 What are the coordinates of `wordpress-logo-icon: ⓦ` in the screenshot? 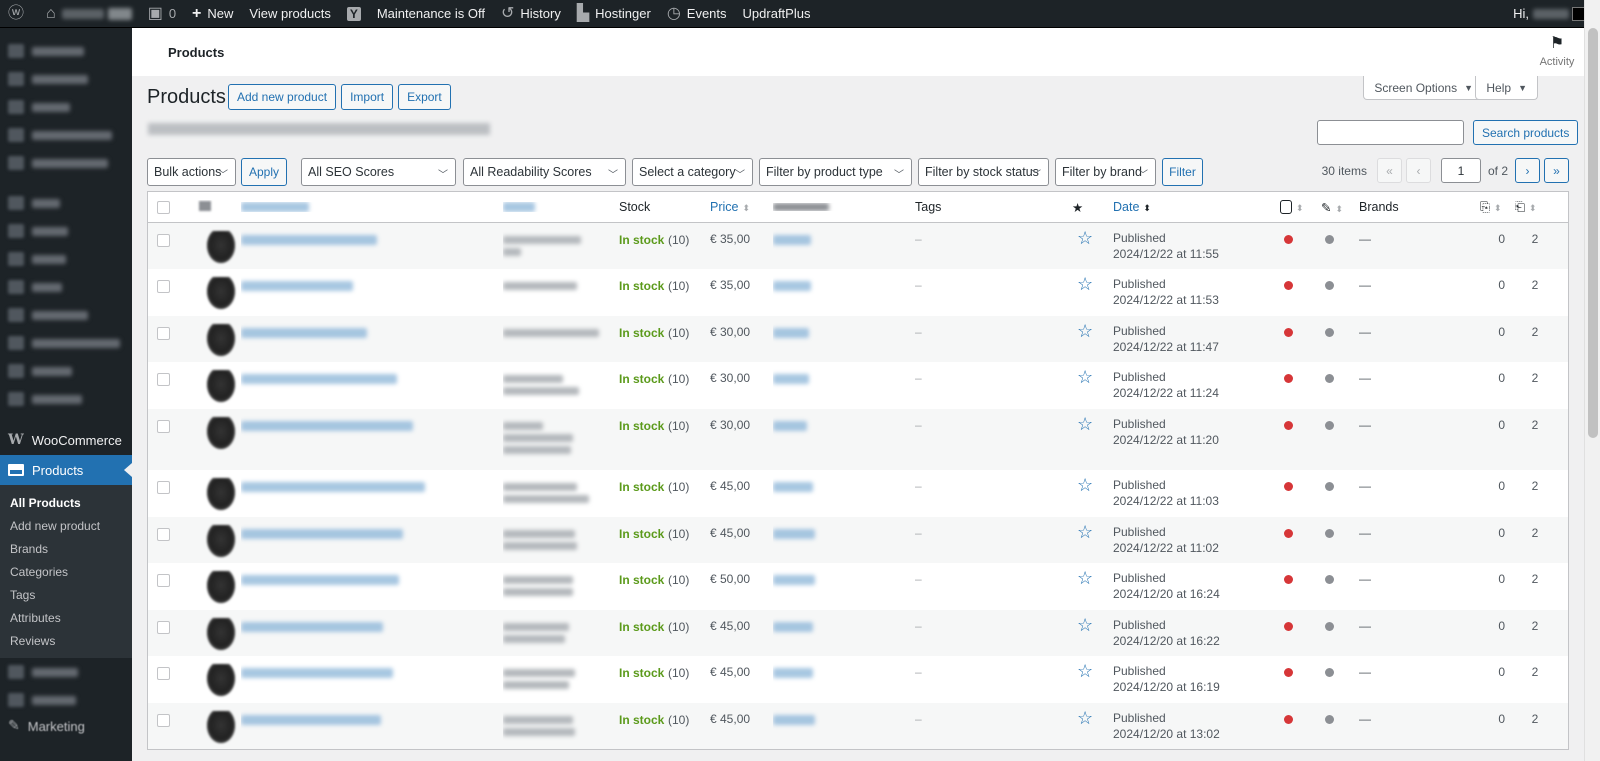 It's located at (19, 14).